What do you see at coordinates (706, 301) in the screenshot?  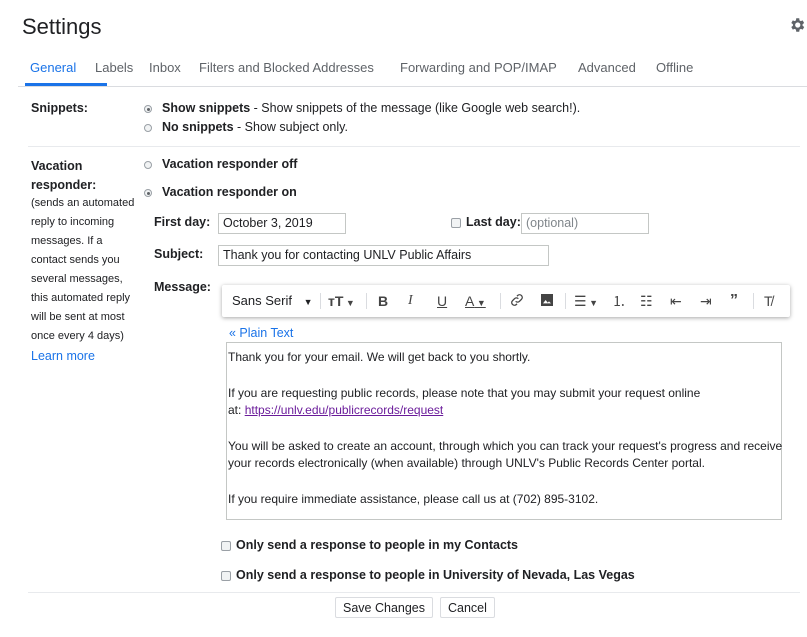 I see `indent-more-icon: ⇥` at bounding box center [706, 301].